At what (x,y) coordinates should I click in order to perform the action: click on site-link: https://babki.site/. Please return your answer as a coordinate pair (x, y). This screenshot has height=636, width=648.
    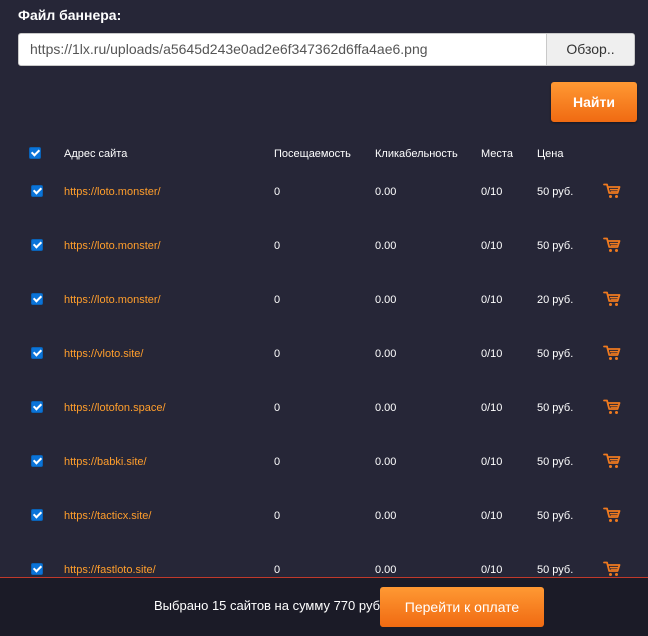
    Looking at the image, I should click on (105, 462).